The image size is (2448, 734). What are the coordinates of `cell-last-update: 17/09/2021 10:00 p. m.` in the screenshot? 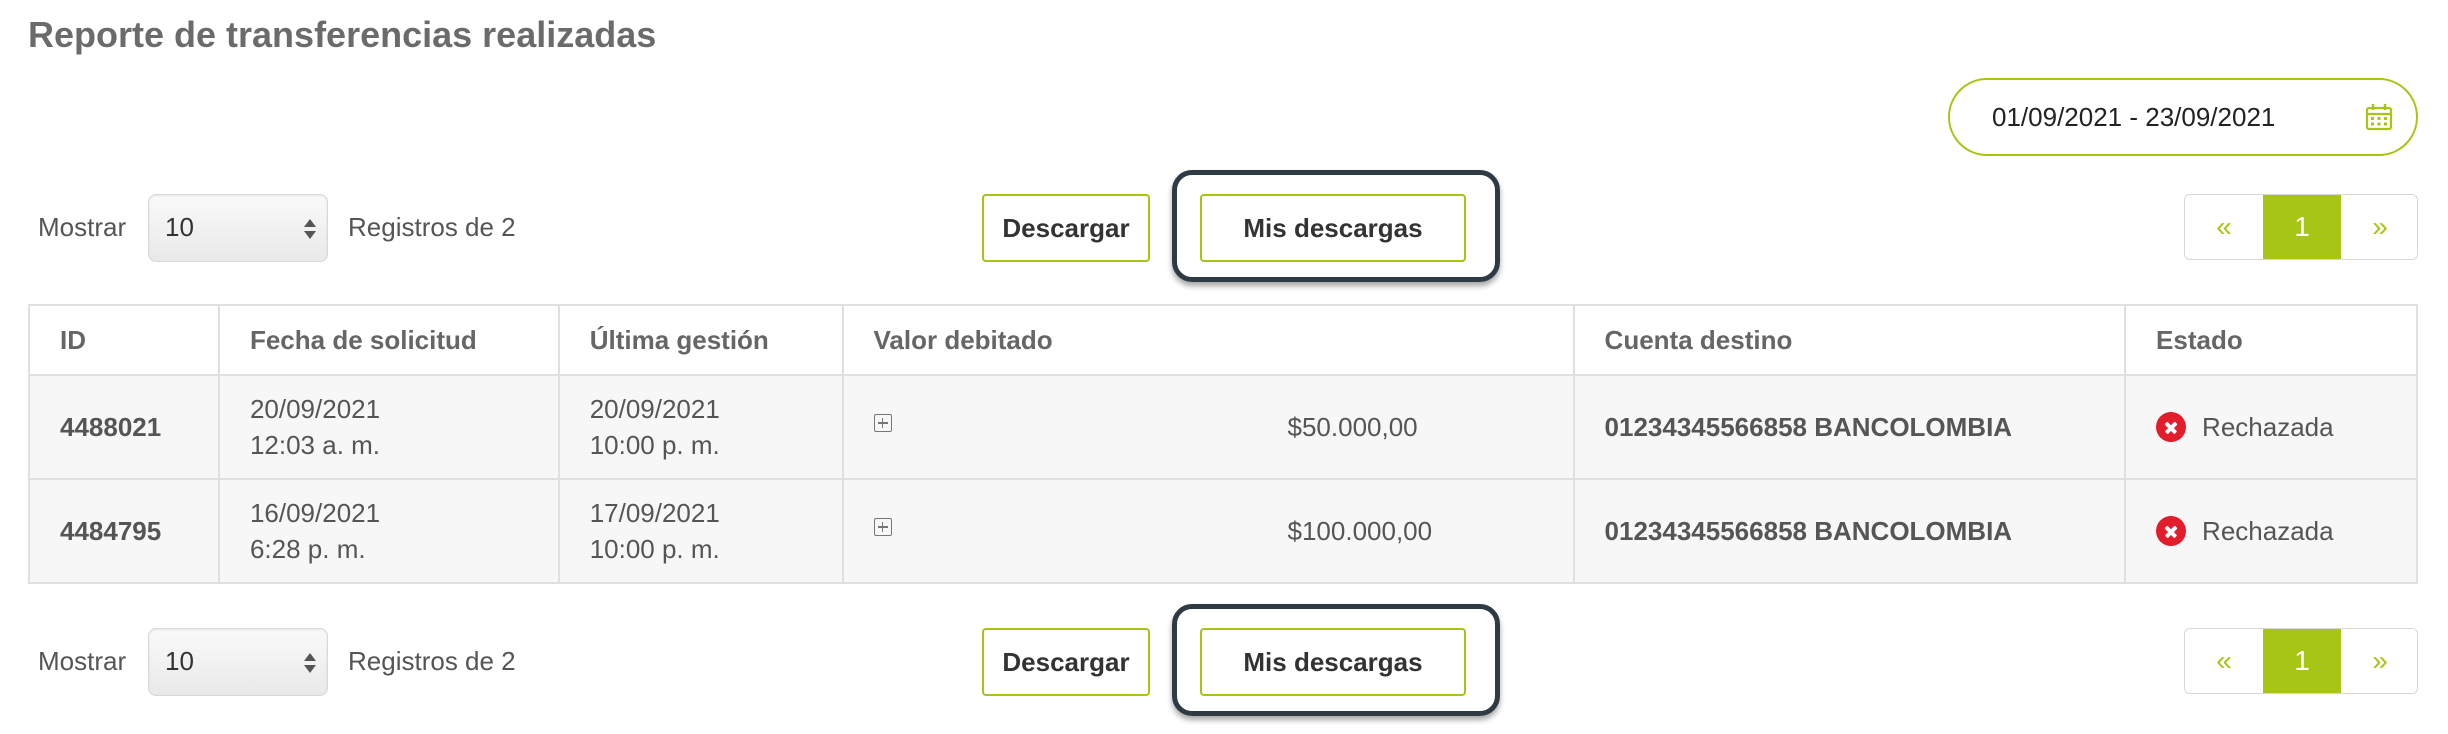 It's located at (700, 531).